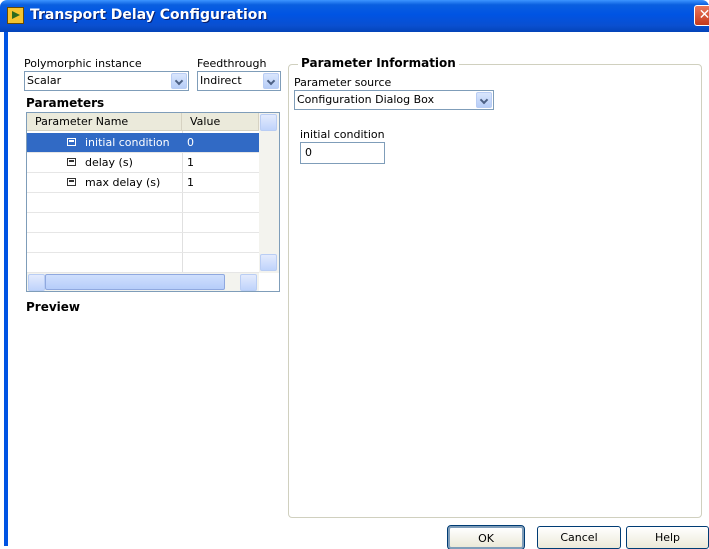 This screenshot has width=709, height=549. Describe the element at coordinates (220, 122) in the screenshot. I see `column-header-value: Value` at that location.